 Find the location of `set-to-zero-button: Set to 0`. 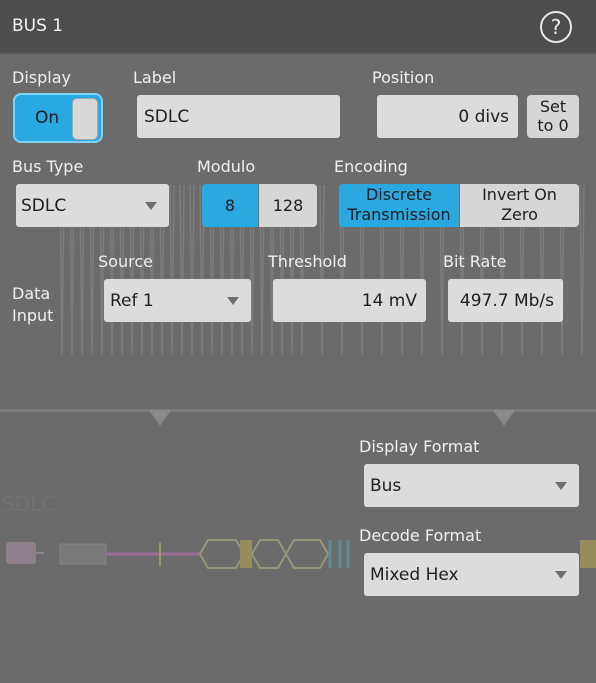

set-to-zero-button: Set to 0 is located at coordinates (553, 116).